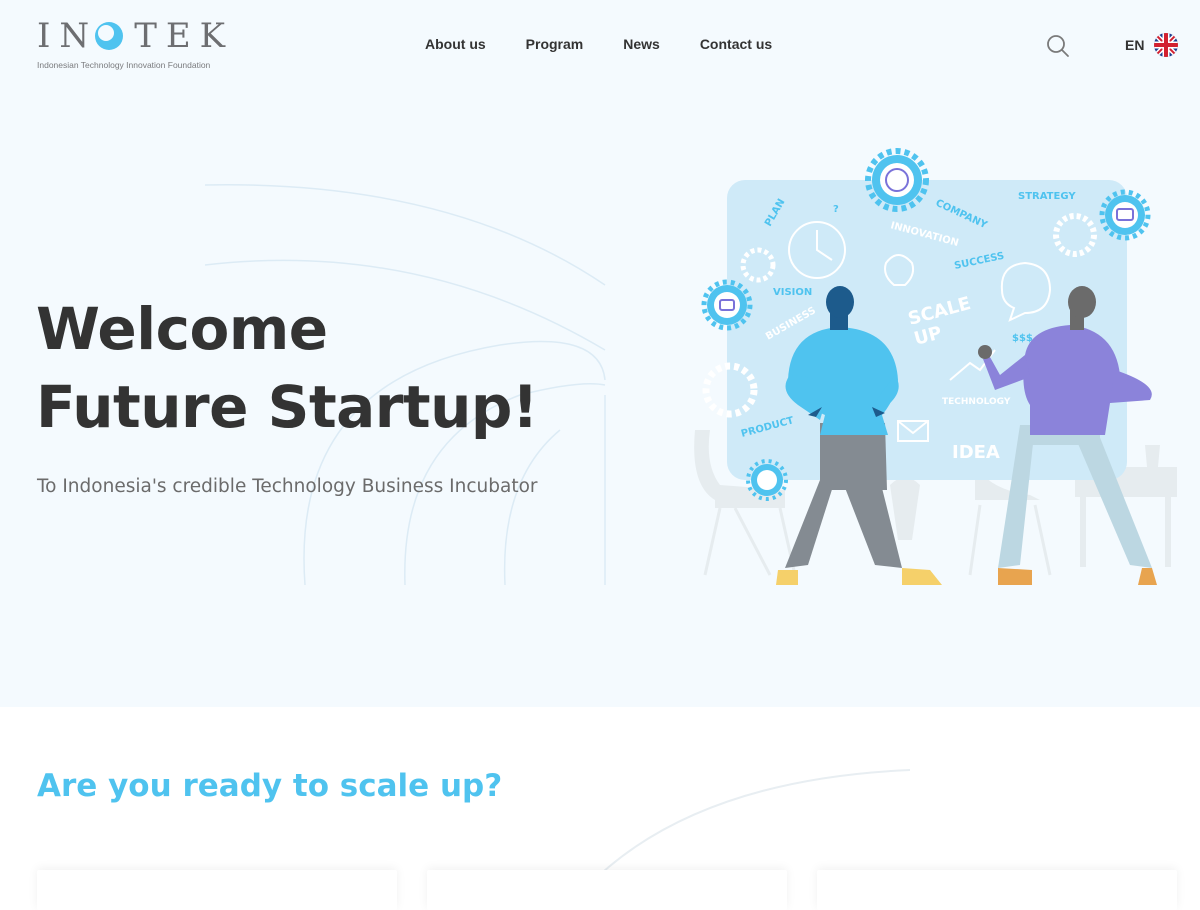  I want to click on logo-text-left: IN, so click(68, 36).